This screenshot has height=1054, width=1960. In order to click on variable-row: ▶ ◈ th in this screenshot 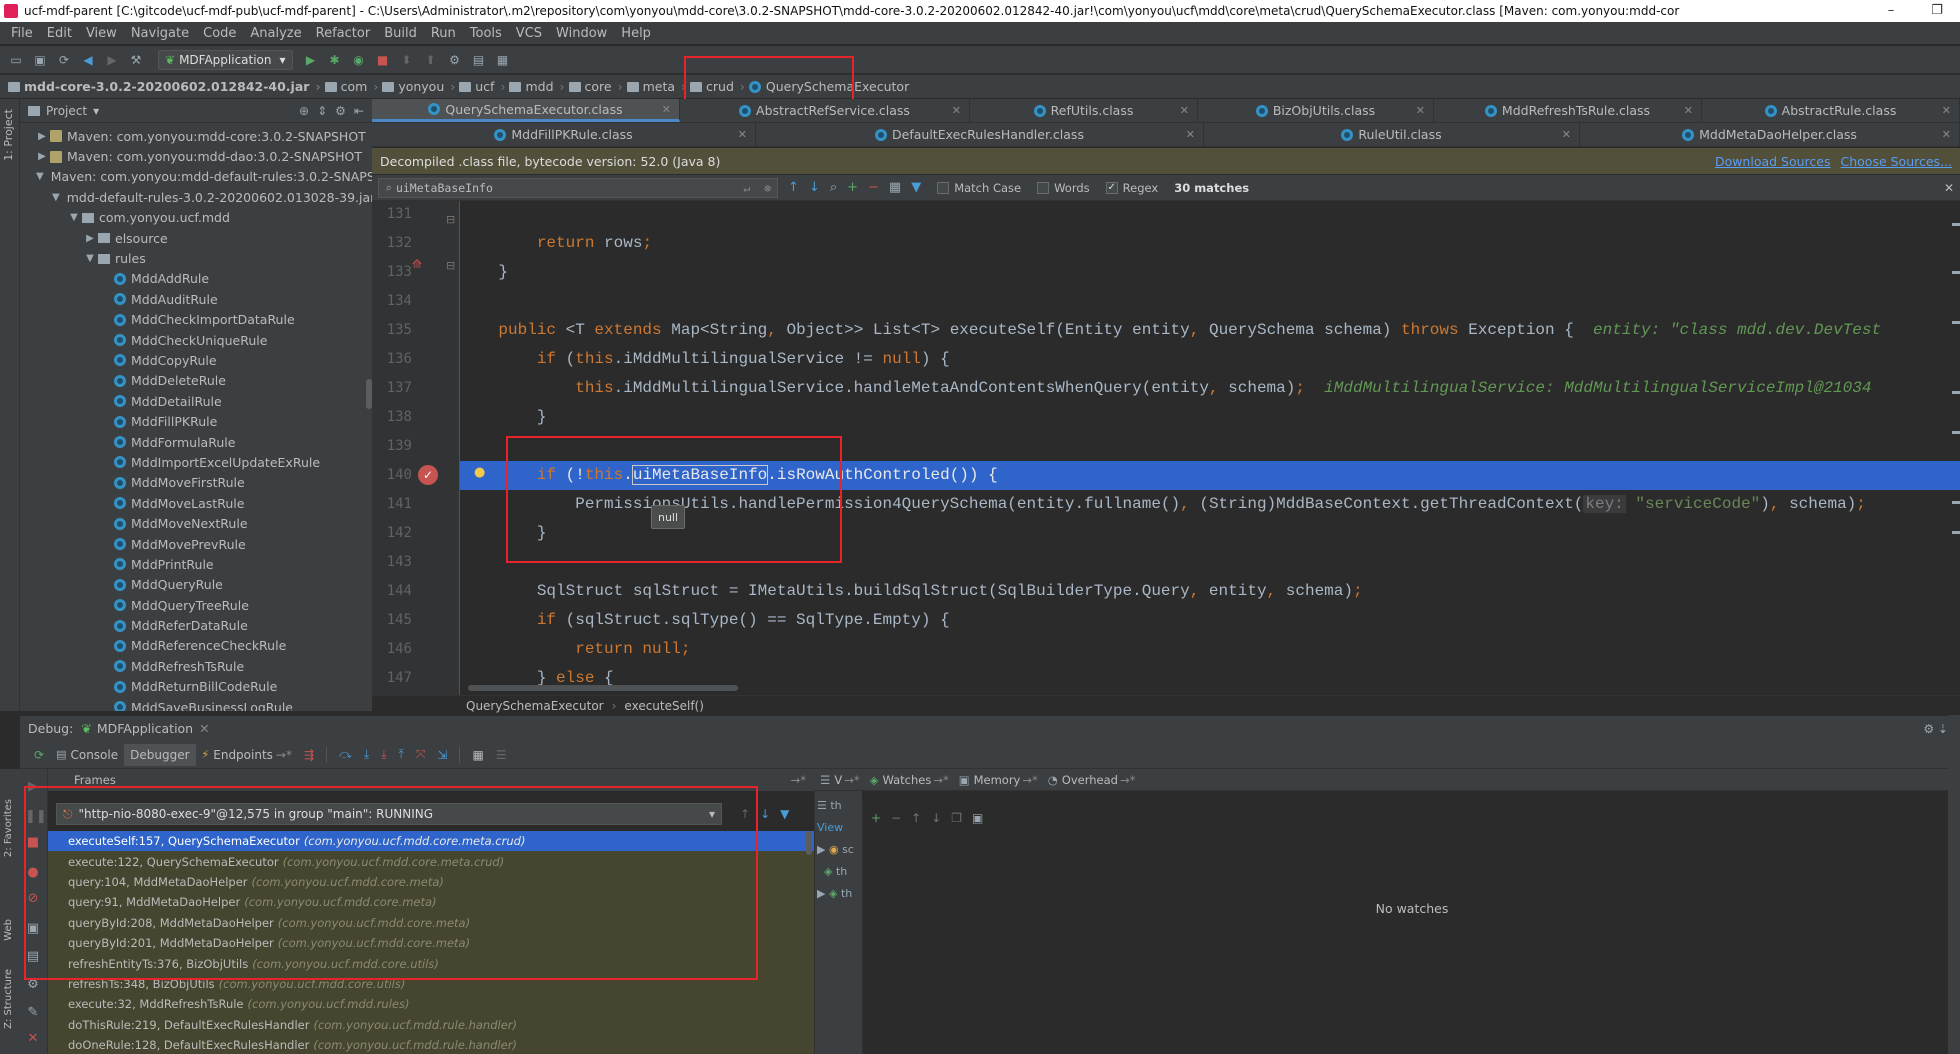, I will do `click(834, 893)`.